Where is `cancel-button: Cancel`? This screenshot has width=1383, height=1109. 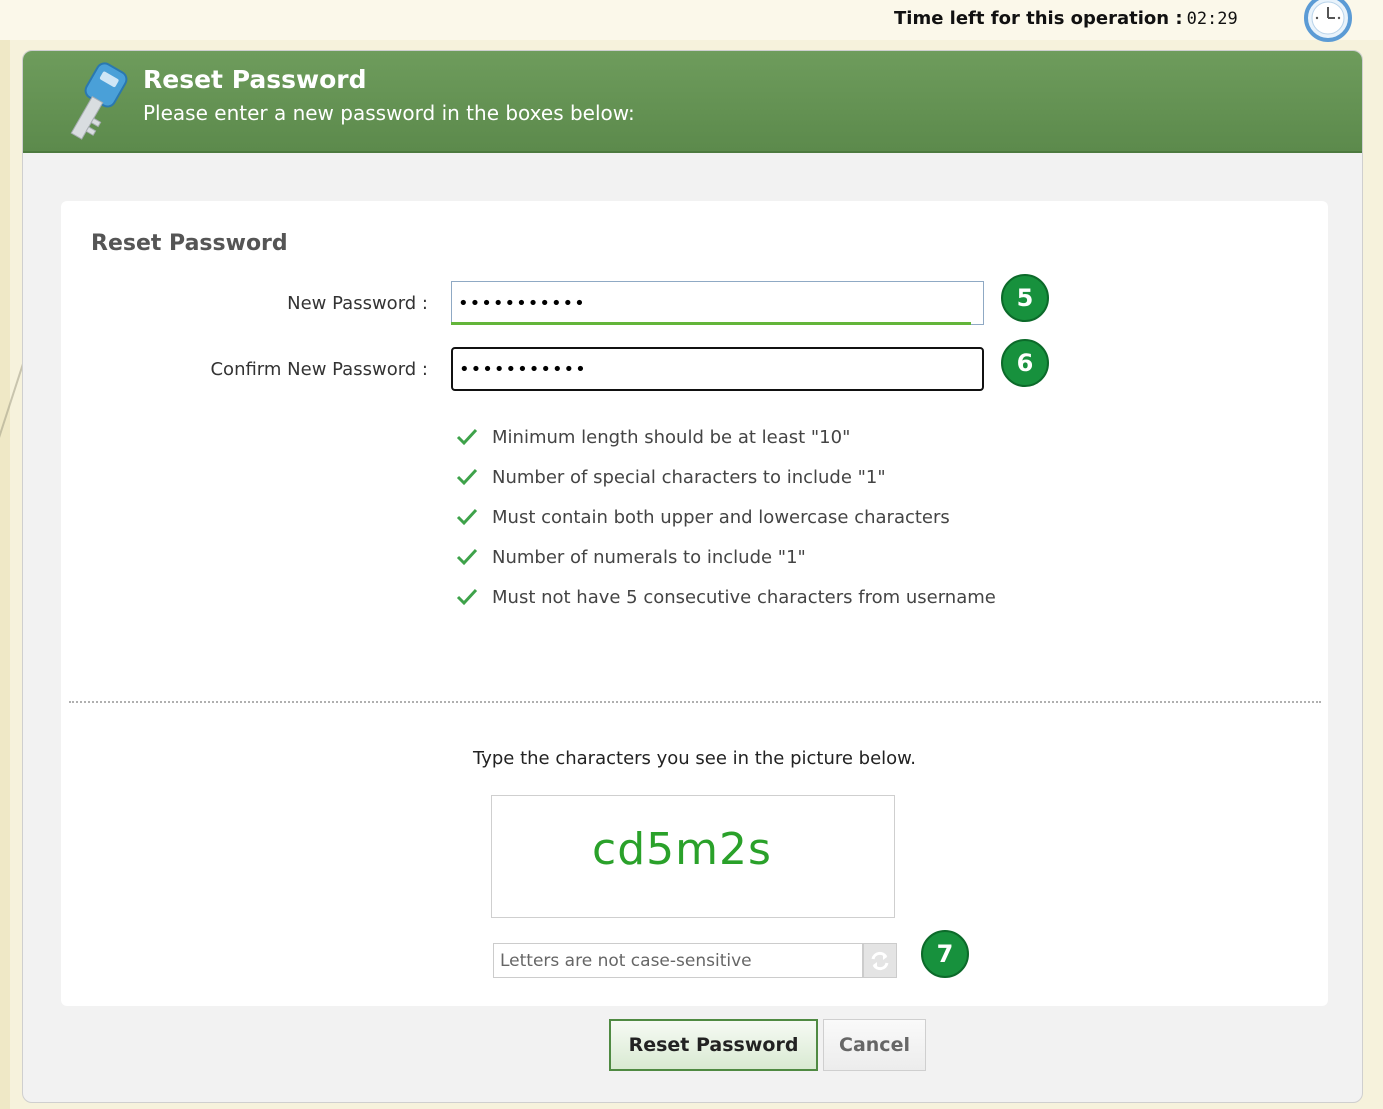
cancel-button: Cancel is located at coordinates (874, 1045).